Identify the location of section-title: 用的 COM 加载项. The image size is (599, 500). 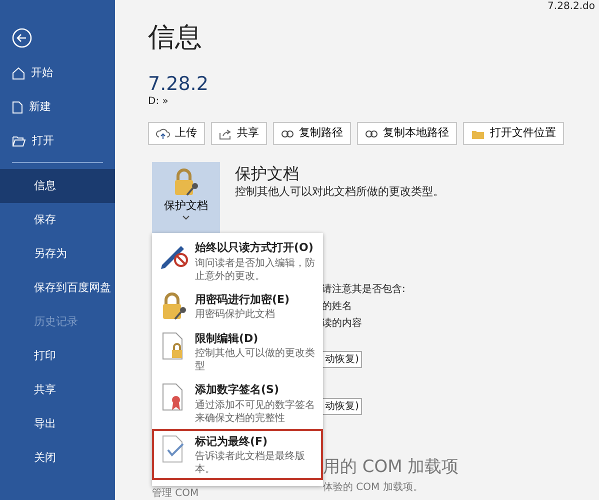
(391, 467).